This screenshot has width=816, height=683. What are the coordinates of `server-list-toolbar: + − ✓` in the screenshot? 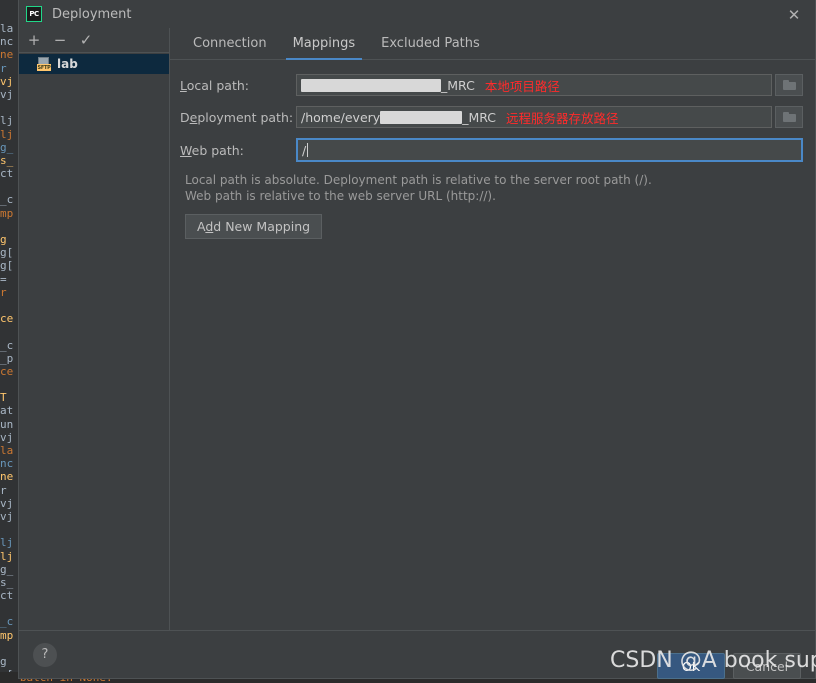 It's located at (94, 40).